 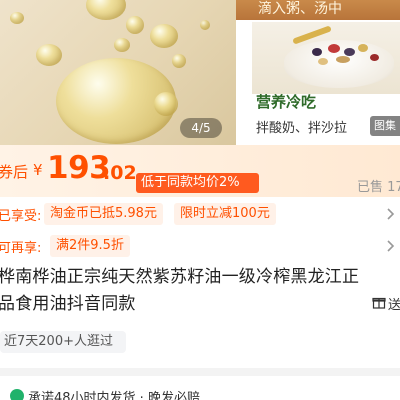 I want to click on gift-icon, so click(x=379, y=303).